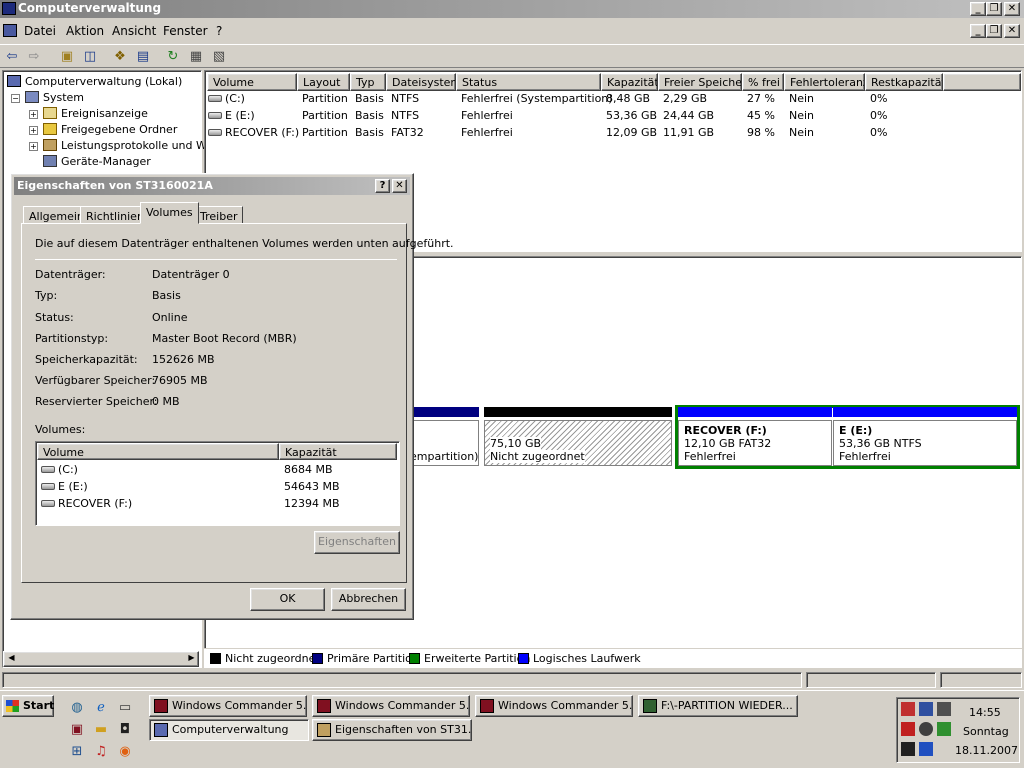  I want to click on tab-volumes: Volumes, so click(169, 213).